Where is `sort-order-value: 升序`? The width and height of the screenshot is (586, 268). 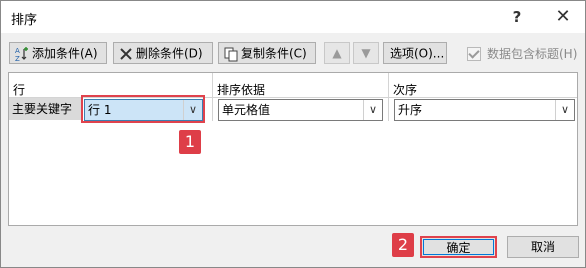 sort-order-value: 升序 is located at coordinates (410, 110).